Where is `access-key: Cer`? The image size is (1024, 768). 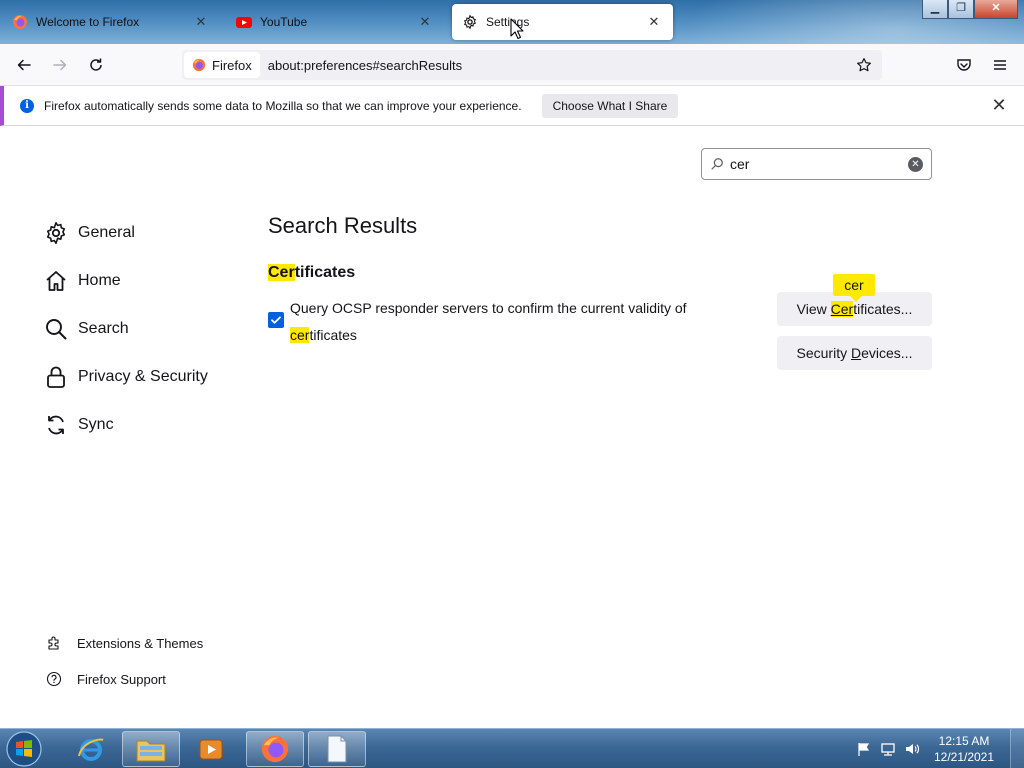 access-key: Cer is located at coordinates (842, 309).